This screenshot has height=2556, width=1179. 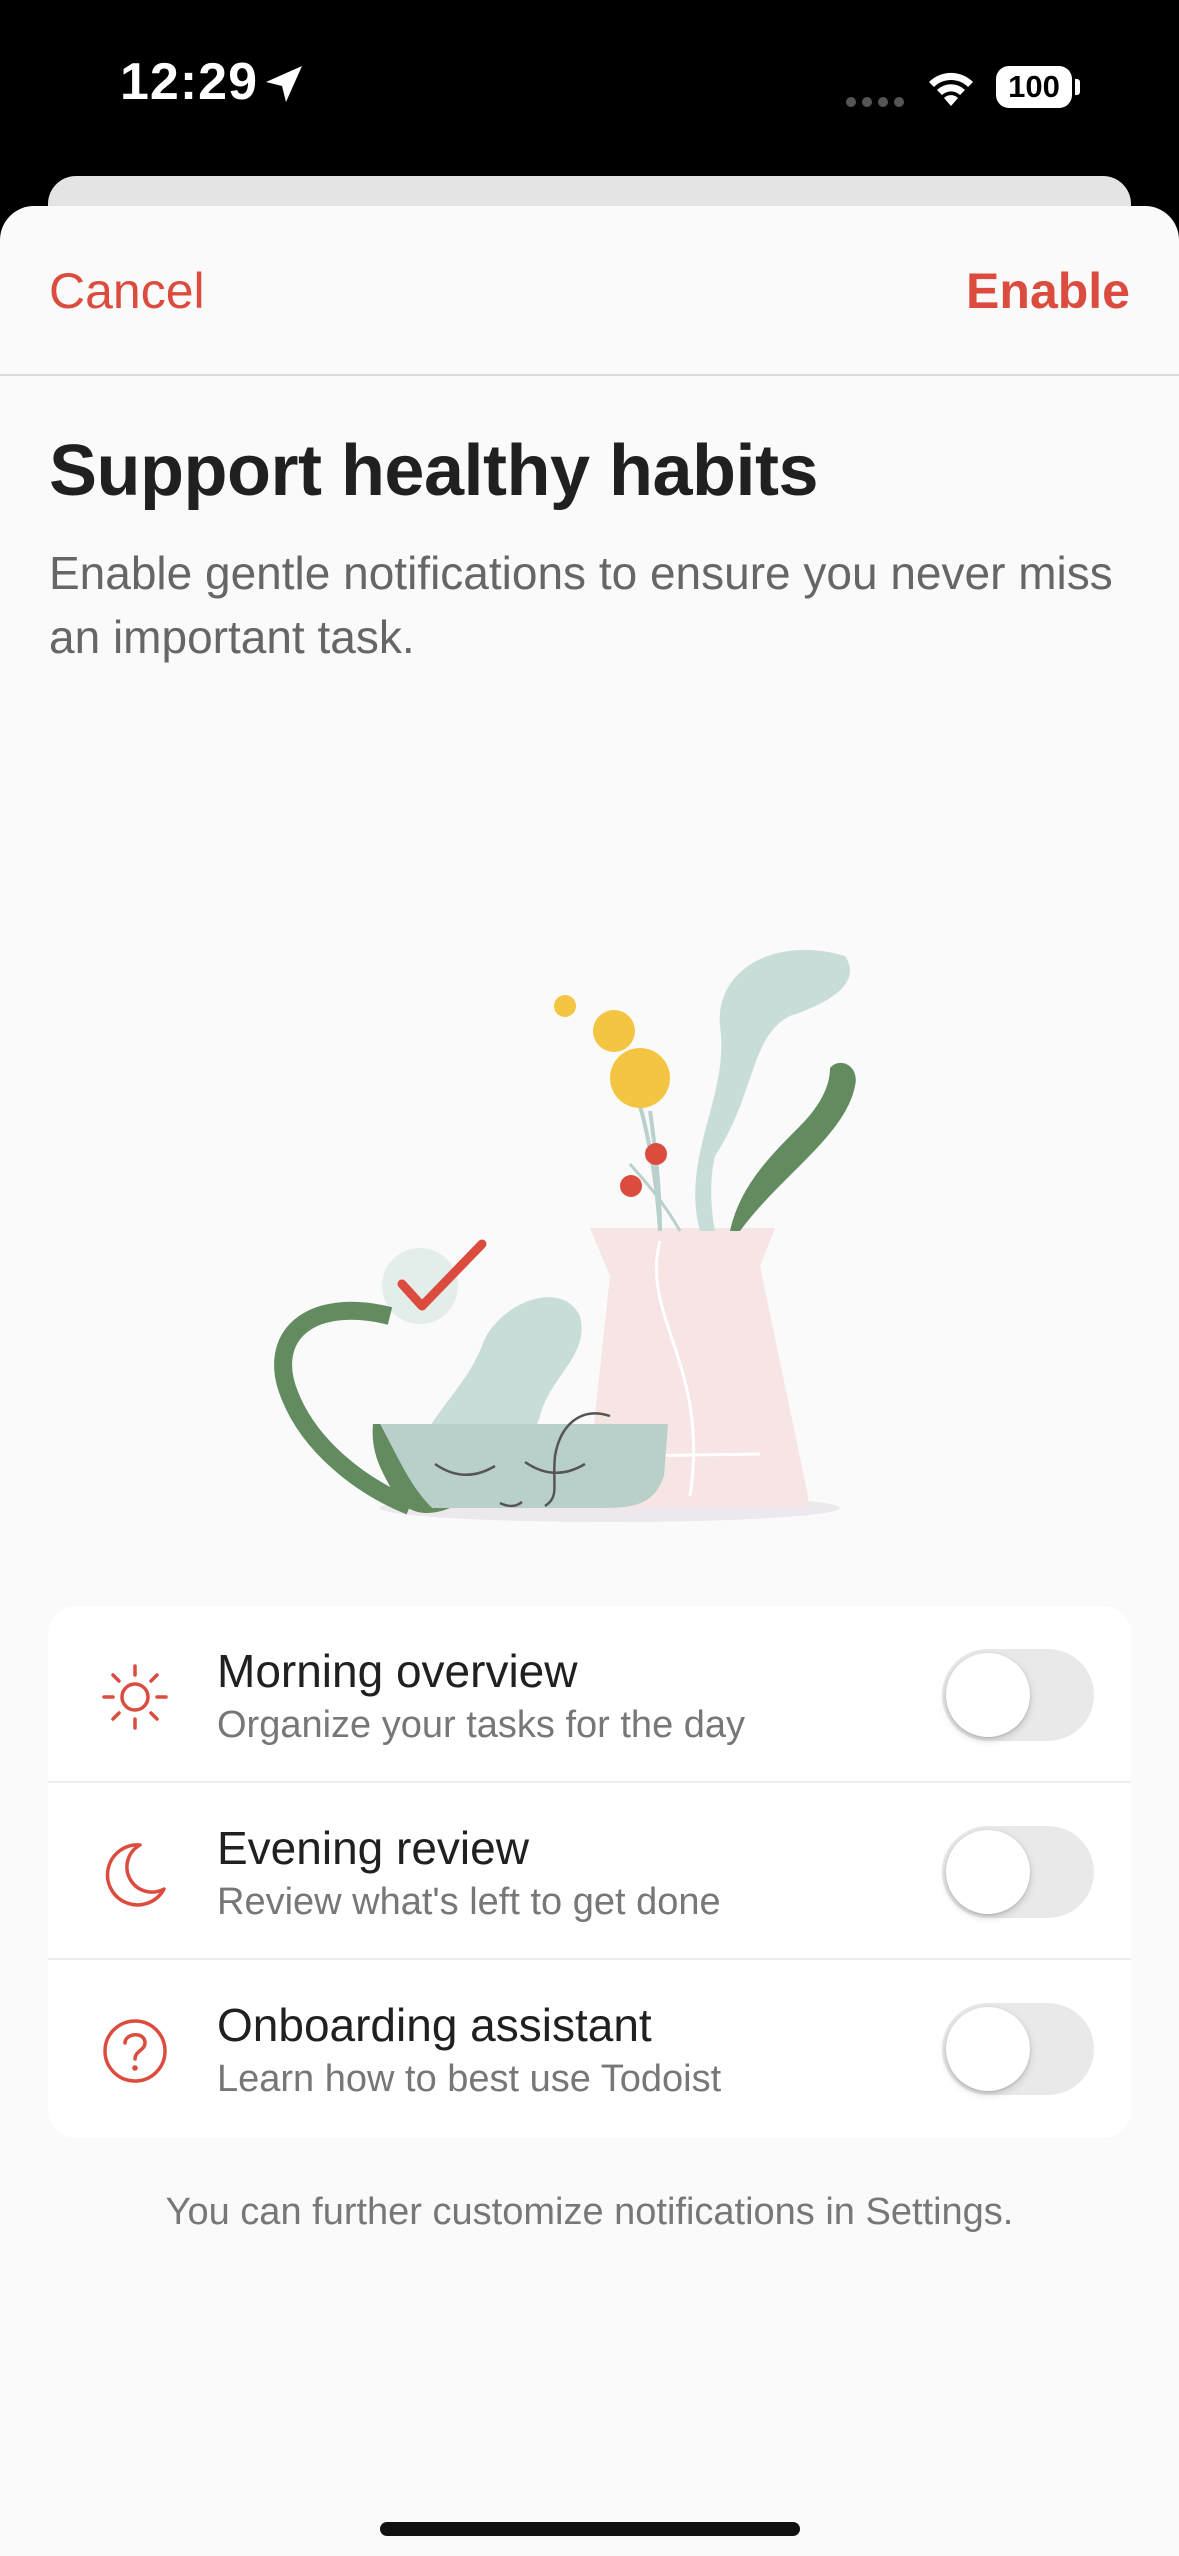 I want to click on morning-overview-toggle, so click(x=1018, y=1695).